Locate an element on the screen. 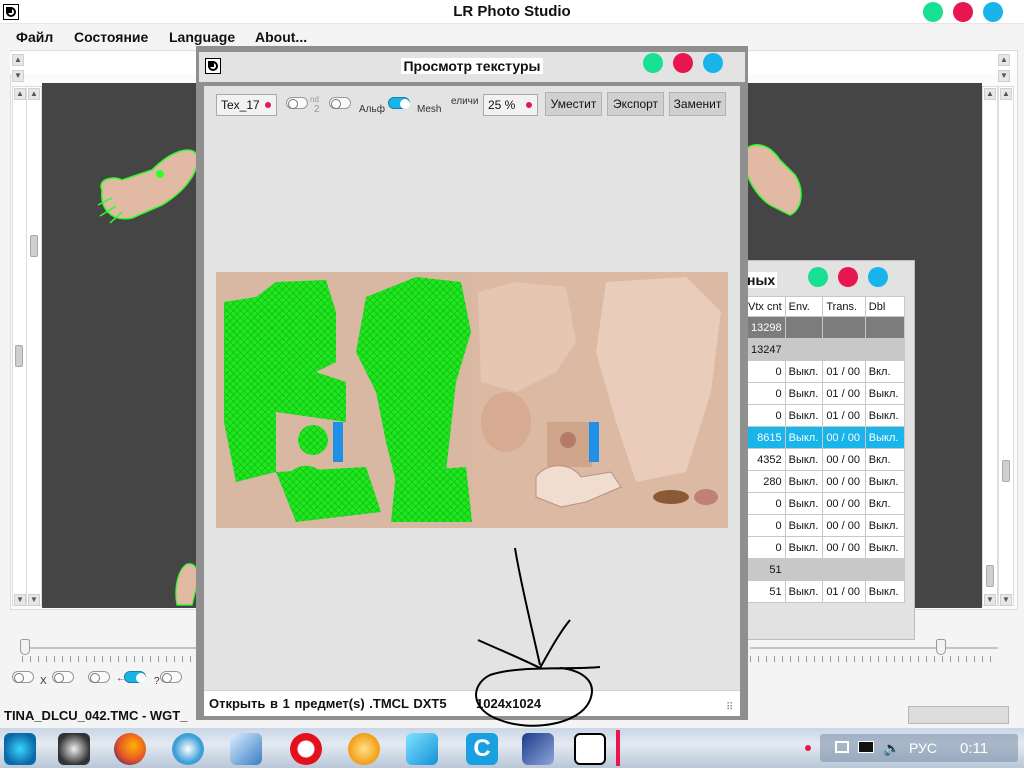  texture-select: Tex_17 is located at coordinates (246, 105).